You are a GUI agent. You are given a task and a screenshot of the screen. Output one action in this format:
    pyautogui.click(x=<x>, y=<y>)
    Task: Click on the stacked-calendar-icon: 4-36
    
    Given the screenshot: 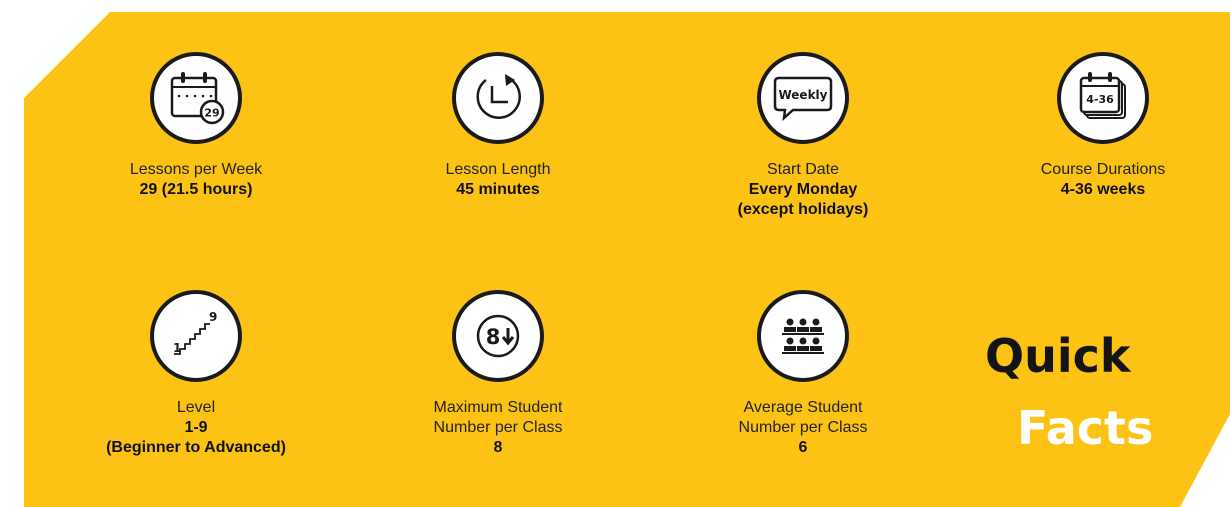 What is the action you would take?
    pyautogui.click(x=1103, y=98)
    